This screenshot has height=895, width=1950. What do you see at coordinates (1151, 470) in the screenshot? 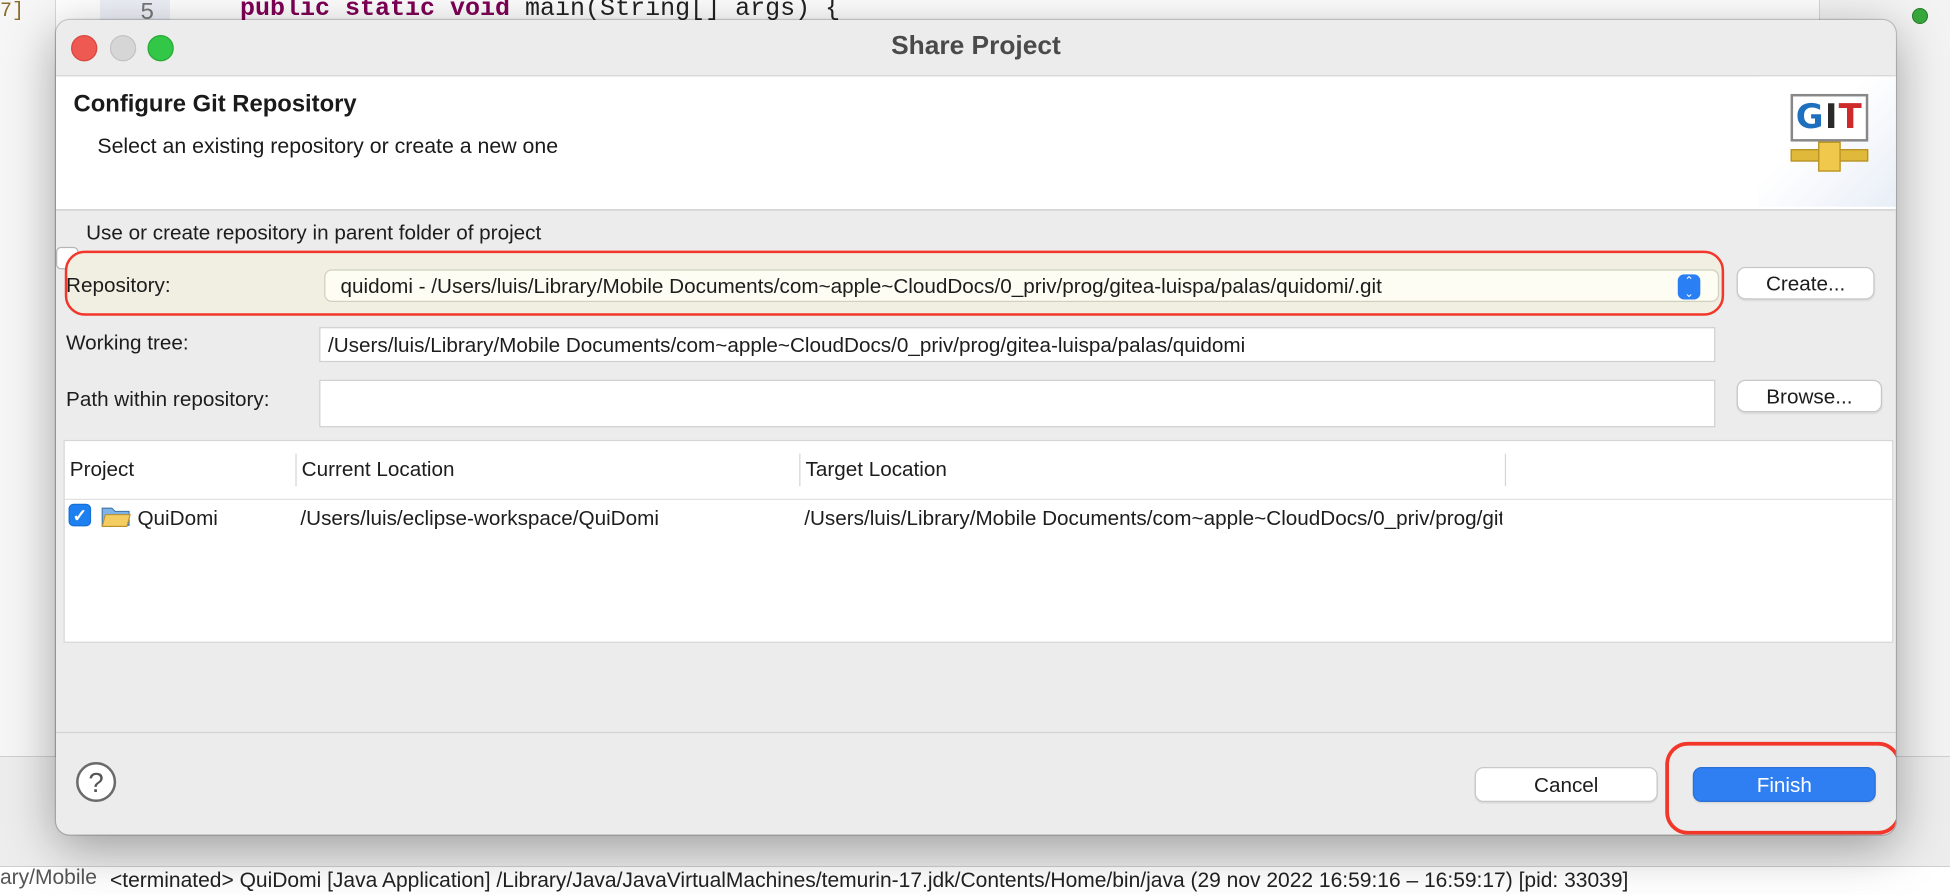
I see `column-header-target-location: Target Location` at bounding box center [1151, 470].